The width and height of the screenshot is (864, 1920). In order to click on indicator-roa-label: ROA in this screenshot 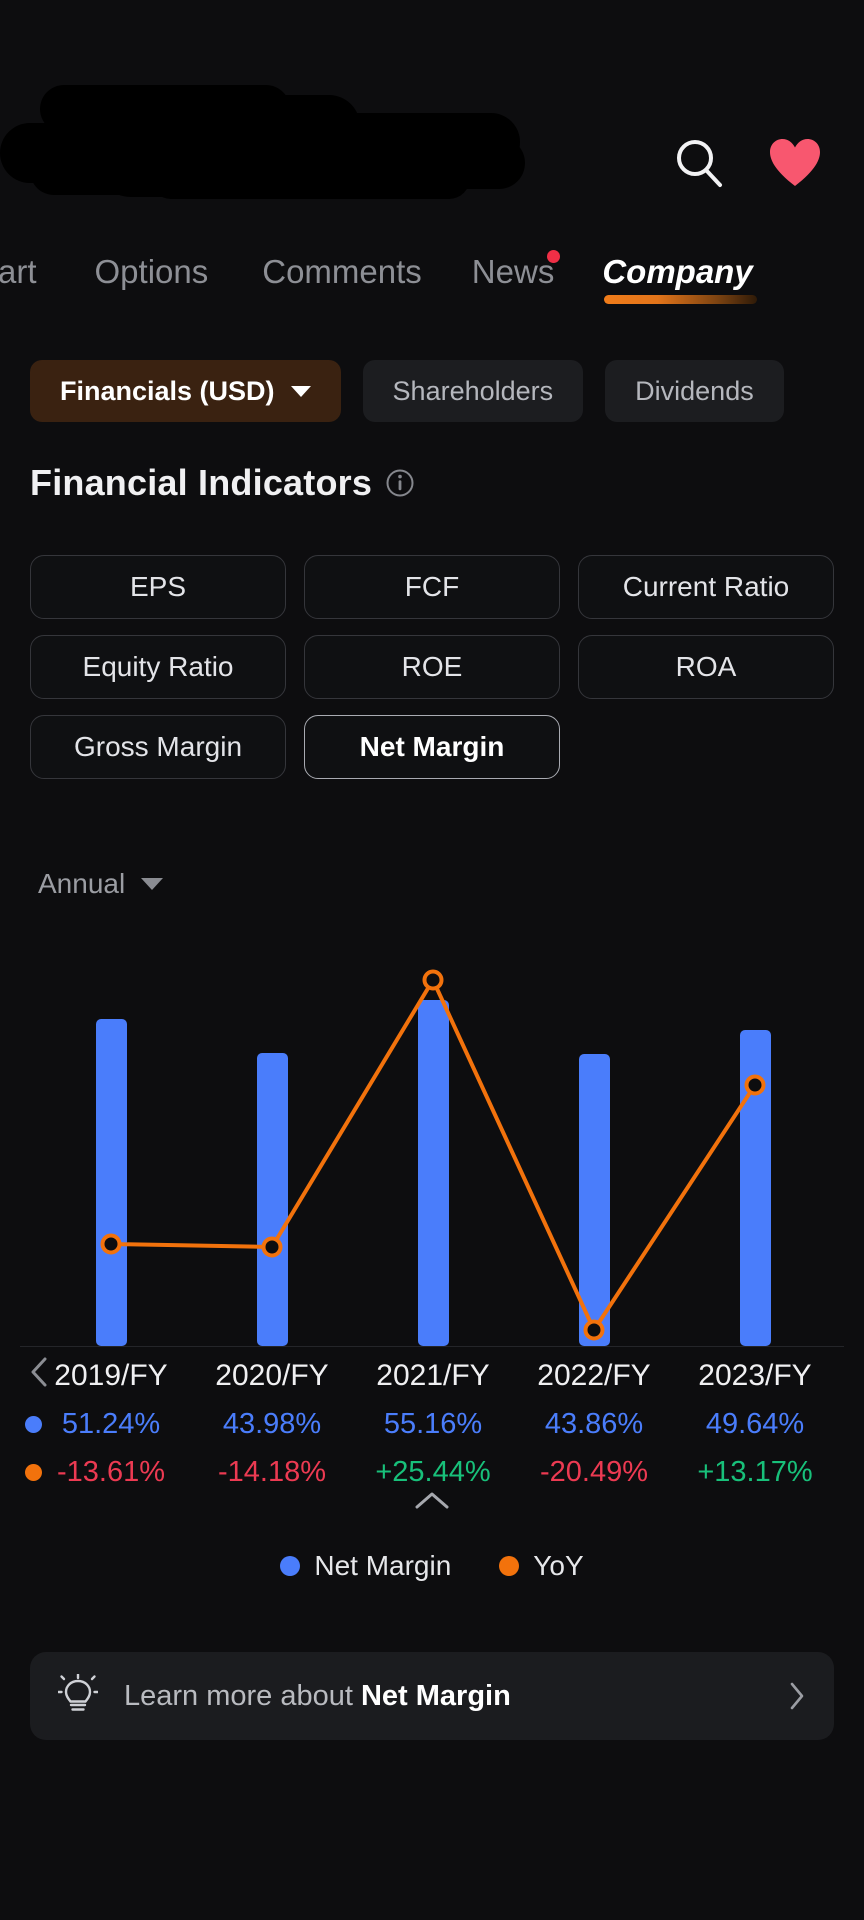, I will do `click(706, 666)`.